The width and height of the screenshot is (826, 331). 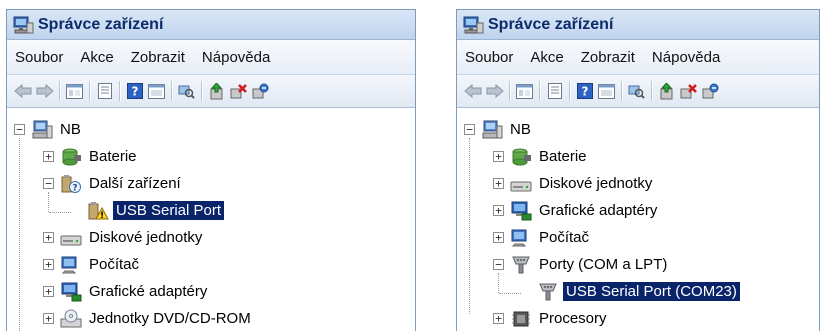 I want to click on tree-node-label: Procesory, so click(x=573, y=318).